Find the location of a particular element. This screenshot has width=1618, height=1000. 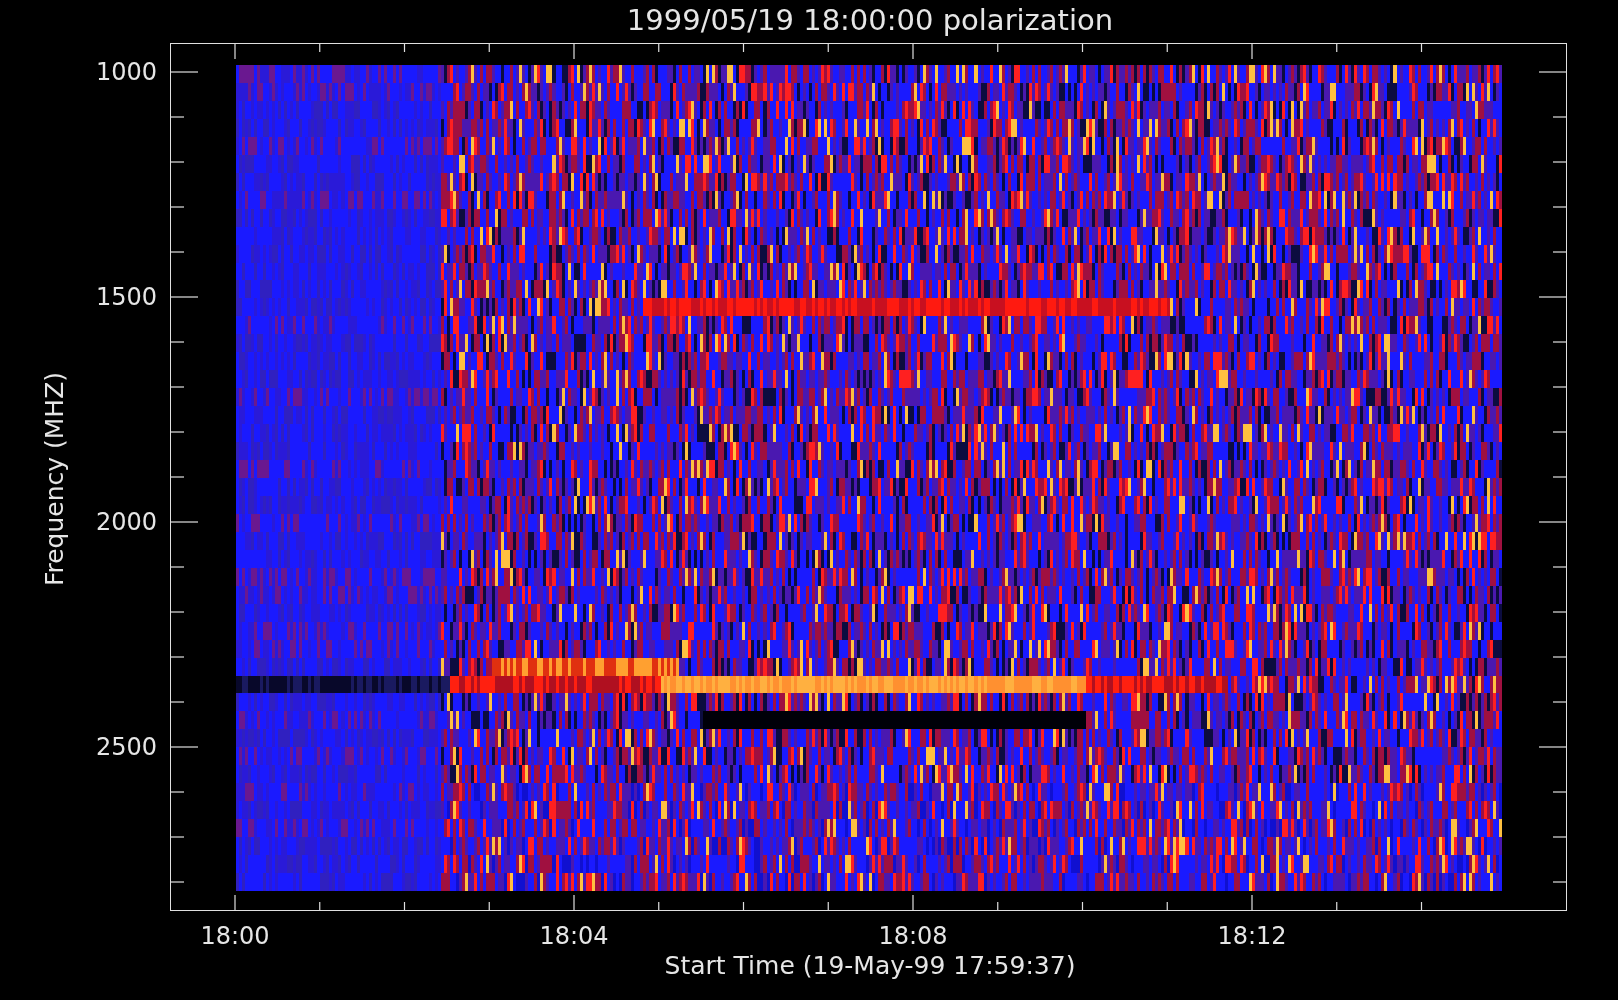

chart-title: 1999/05/19 18:00:00 polarization is located at coordinates (870, 20).